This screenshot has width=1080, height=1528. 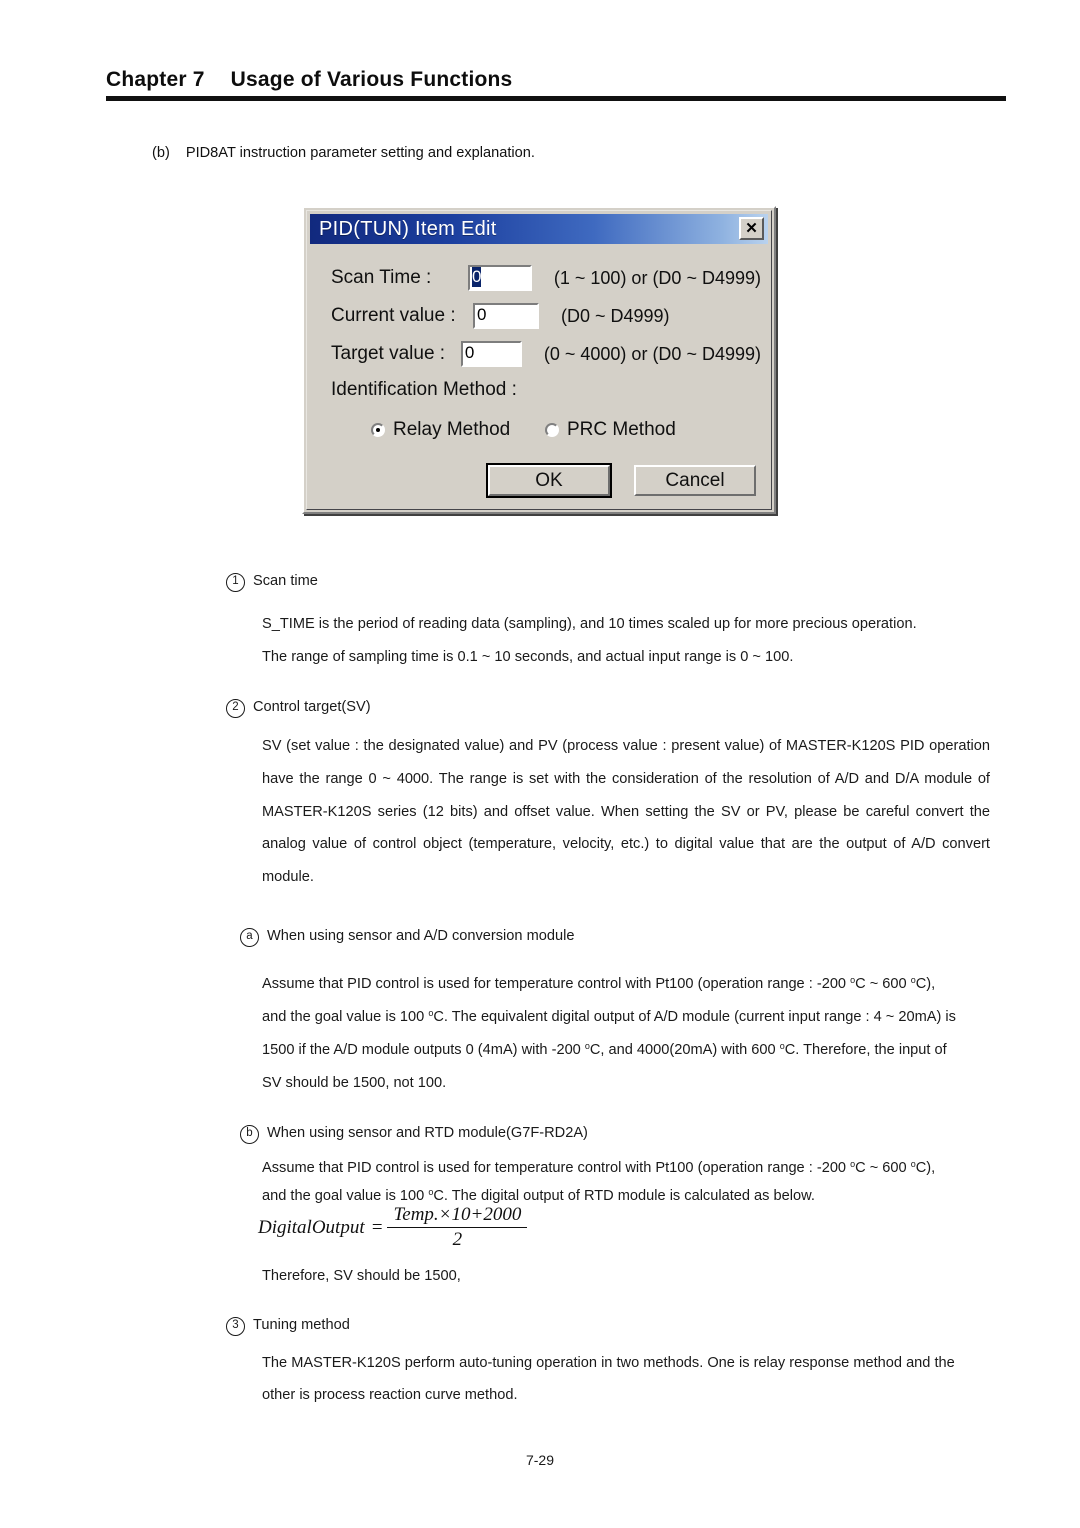 What do you see at coordinates (695, 480) in the screenshot?
I see `cancel-button: Cancel` at bounding box center [695, 480].